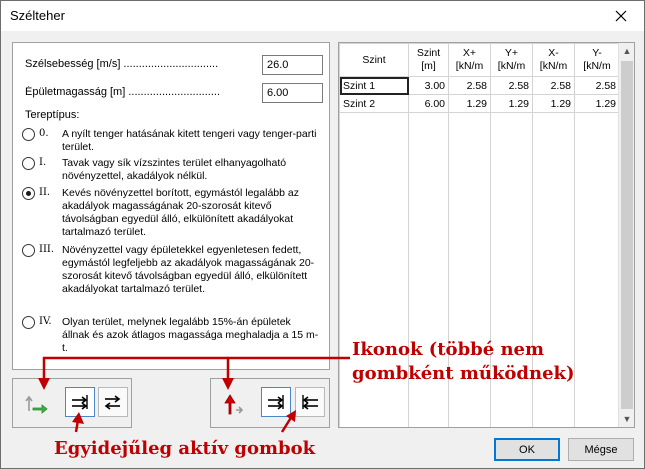 Image resolution: width=645 pixels, height=469 pixels. I want to click on scroll-thumb, so click(627, 235).